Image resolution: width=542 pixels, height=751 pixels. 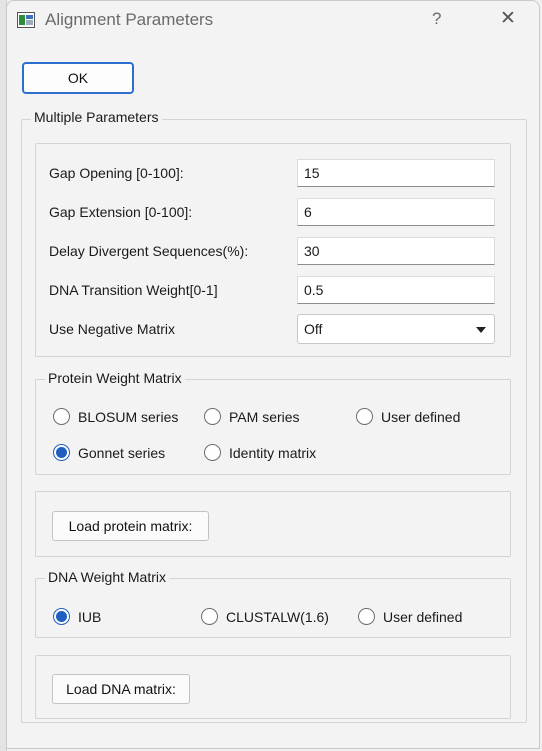 I want to click on dna-weight-matrix-legend: DNA Weight Matrix, so click(x=107, y=577).